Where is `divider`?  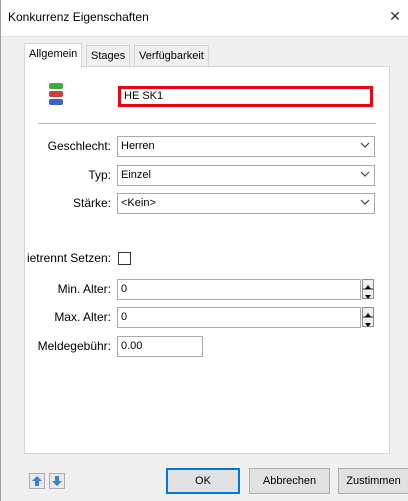
divider is located at coordinates (207, 123).